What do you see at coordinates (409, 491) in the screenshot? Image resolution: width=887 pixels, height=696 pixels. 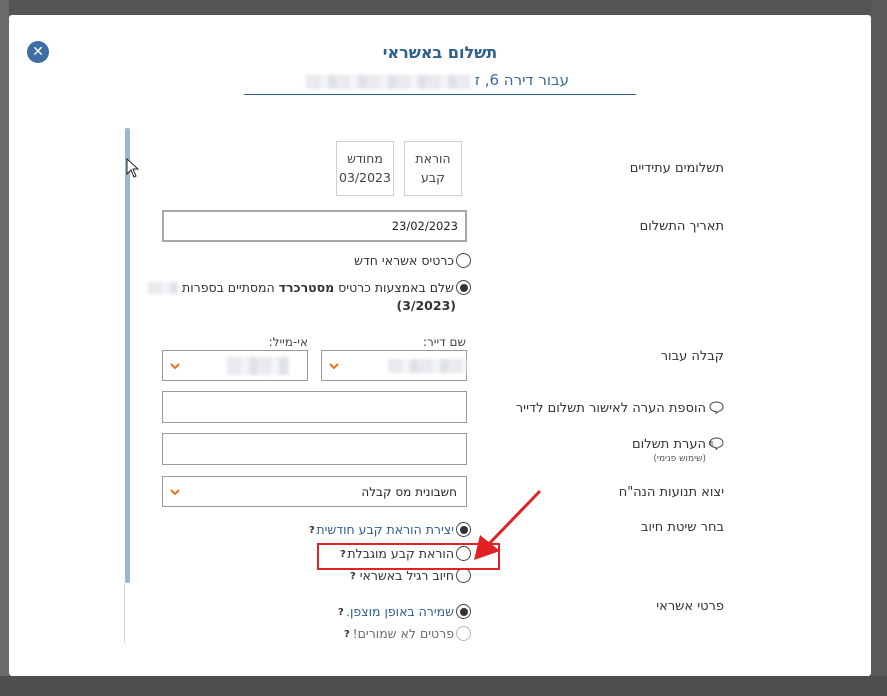 I see `export-selected: חשבונית מס קבלה` at bounding box center [409, 491].